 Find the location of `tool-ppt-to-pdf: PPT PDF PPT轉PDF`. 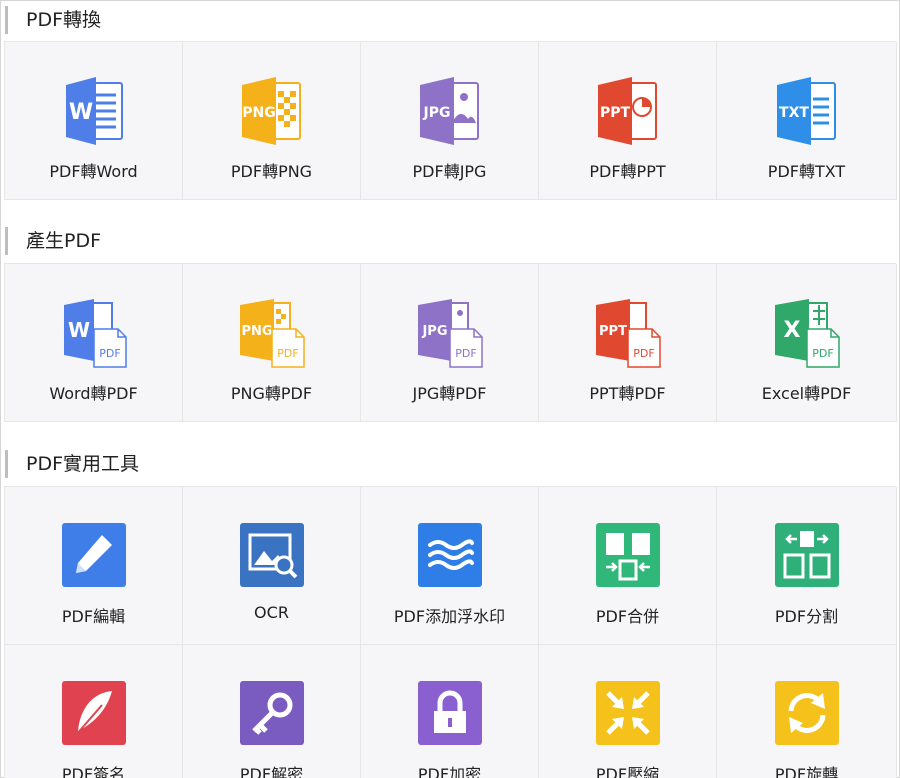

tool-ppt-to-pdf: PPT PDF PPT轉PDF is located at coordinates (628, 343).